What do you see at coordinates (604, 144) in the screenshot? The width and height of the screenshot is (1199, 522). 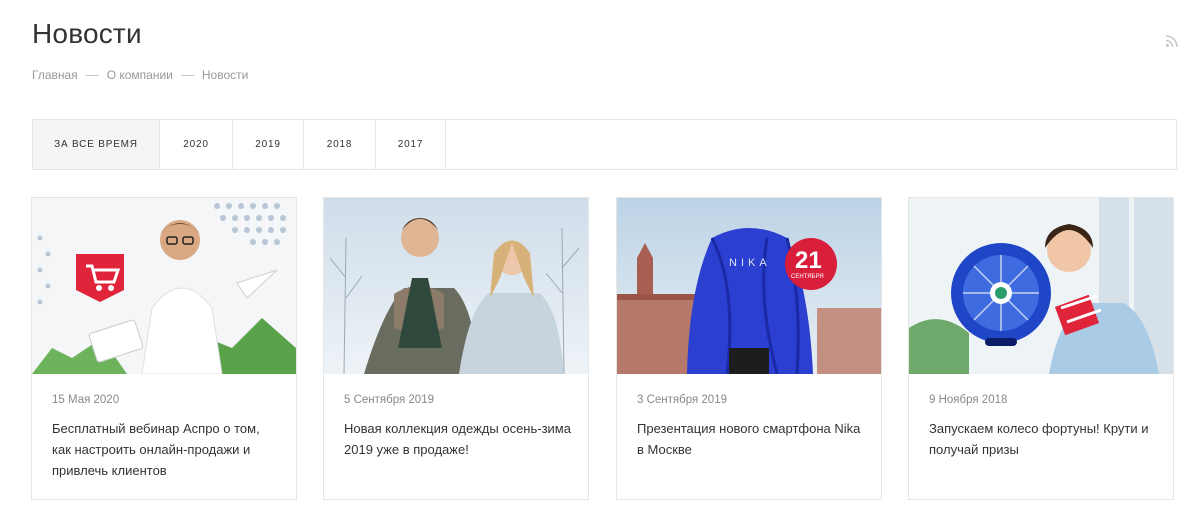 I see `year-filter-bar: ЗА ВСЕ ВРЕМЯ 2020 2019 2018 2017` at bounding box center [604, 144].